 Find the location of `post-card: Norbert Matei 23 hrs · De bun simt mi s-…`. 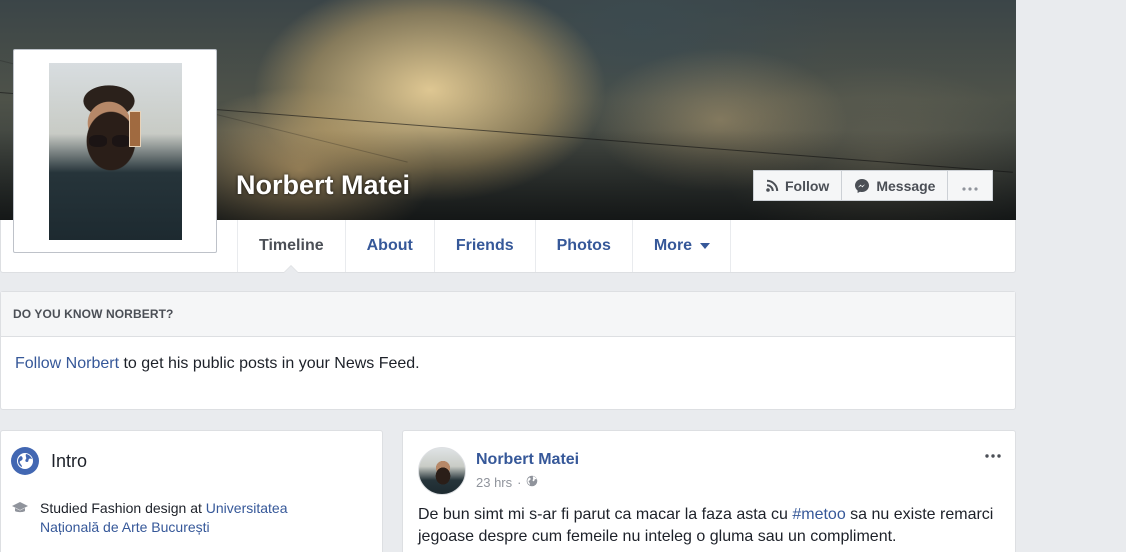

post-card: Norbert Matei 23 hrs · De bun simt mi s-… is located at coordinates (709, 491).